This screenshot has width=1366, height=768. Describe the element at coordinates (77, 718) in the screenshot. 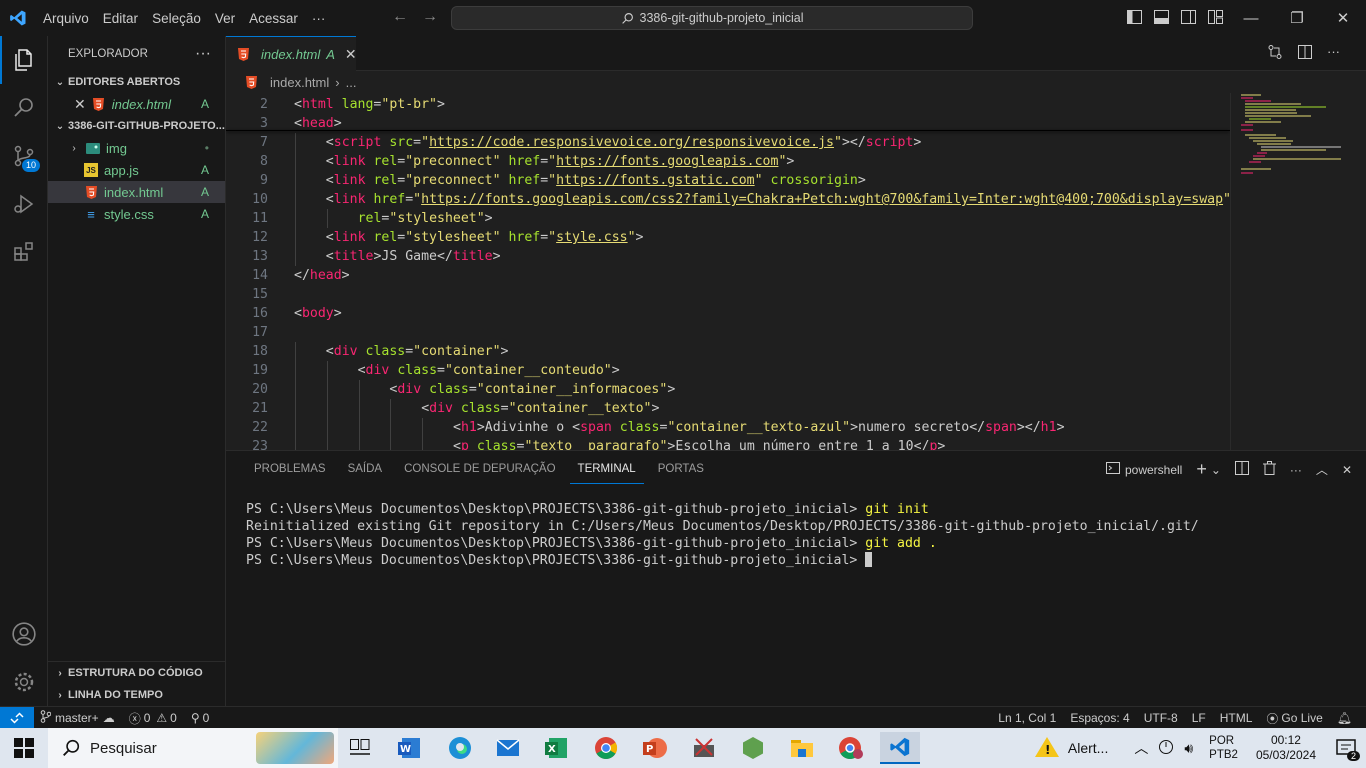

I see `branch-indicator: master+ ☁` at that location.